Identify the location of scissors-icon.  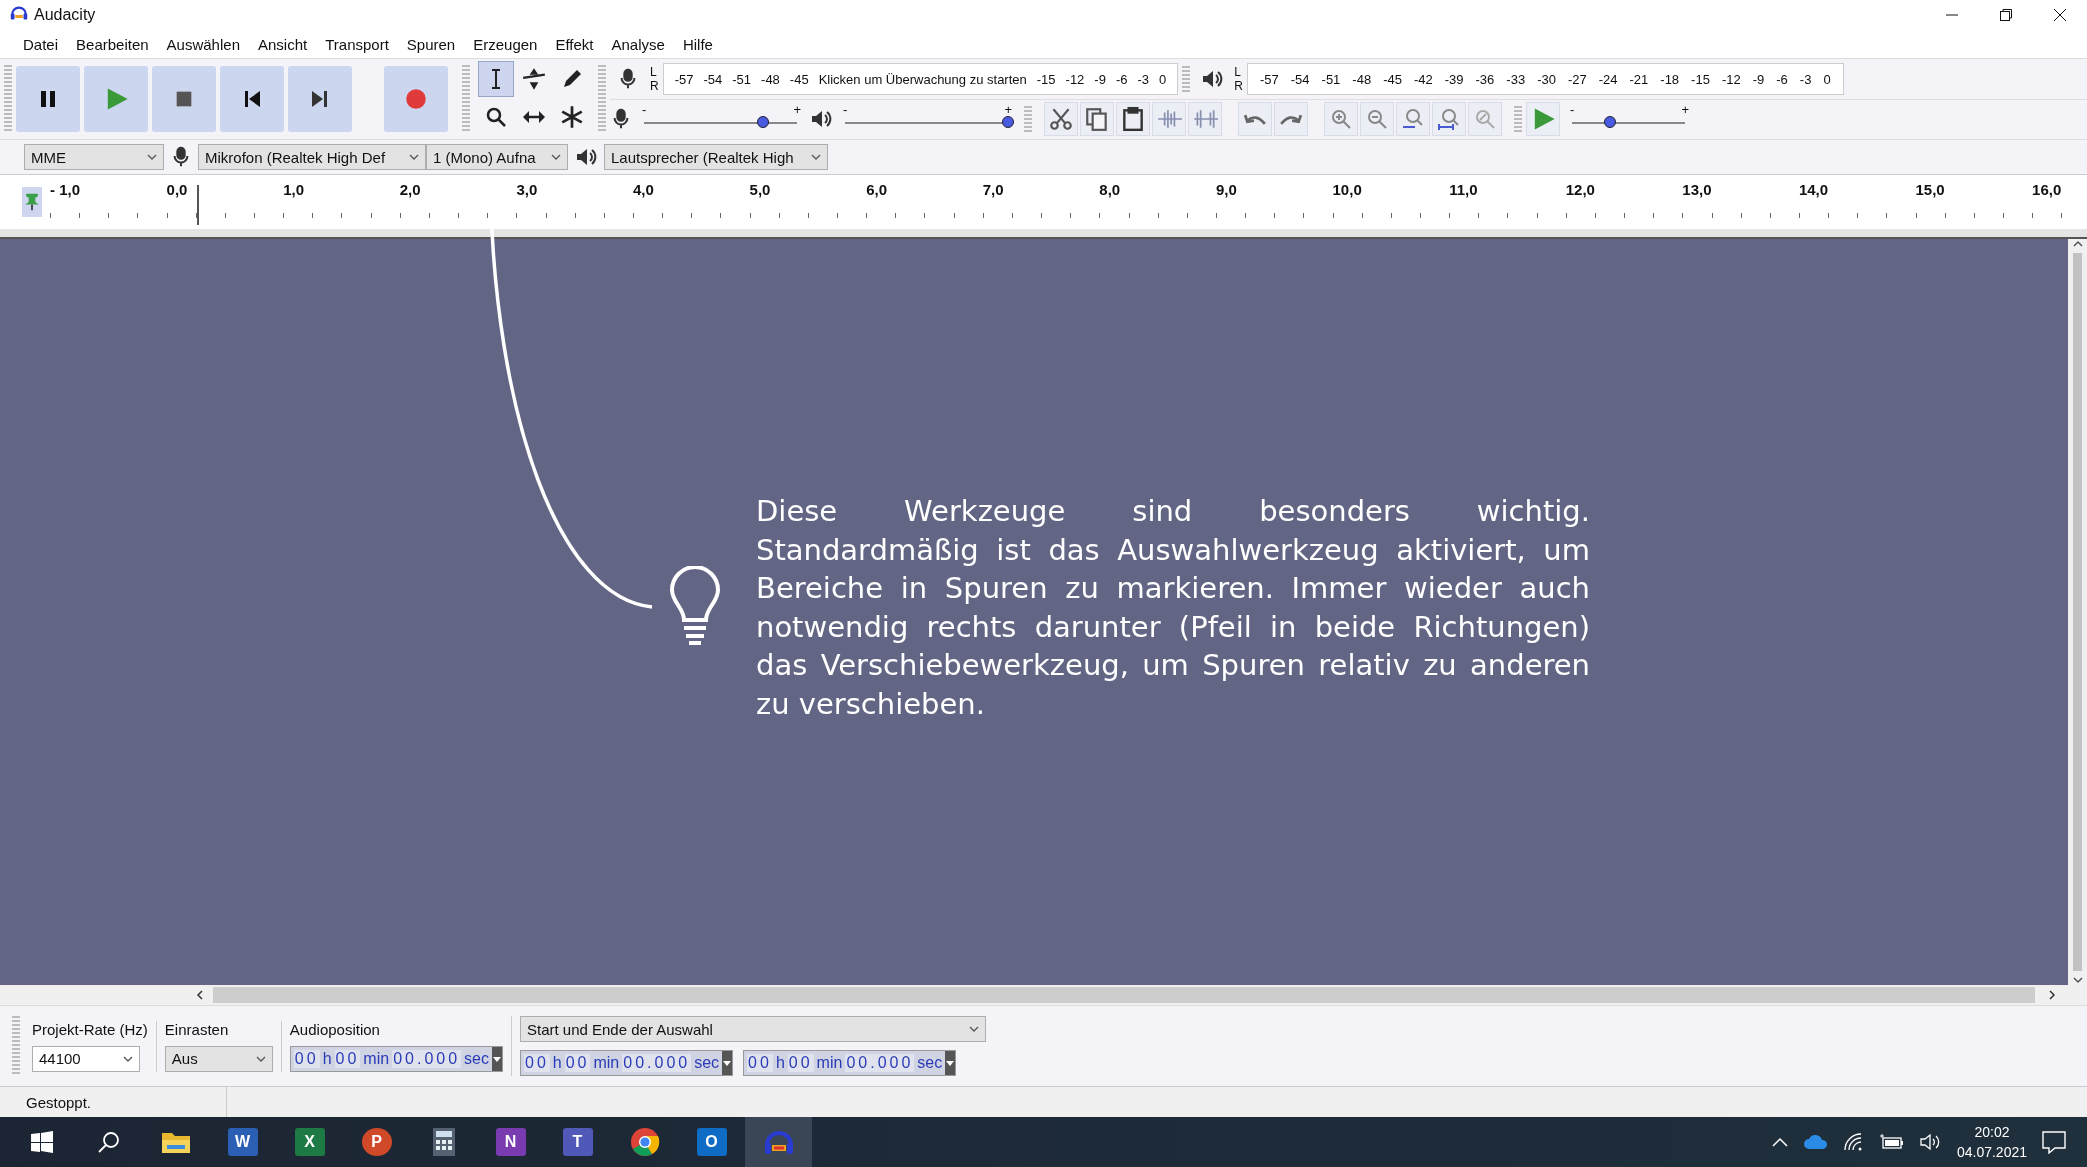
(1061, 119).